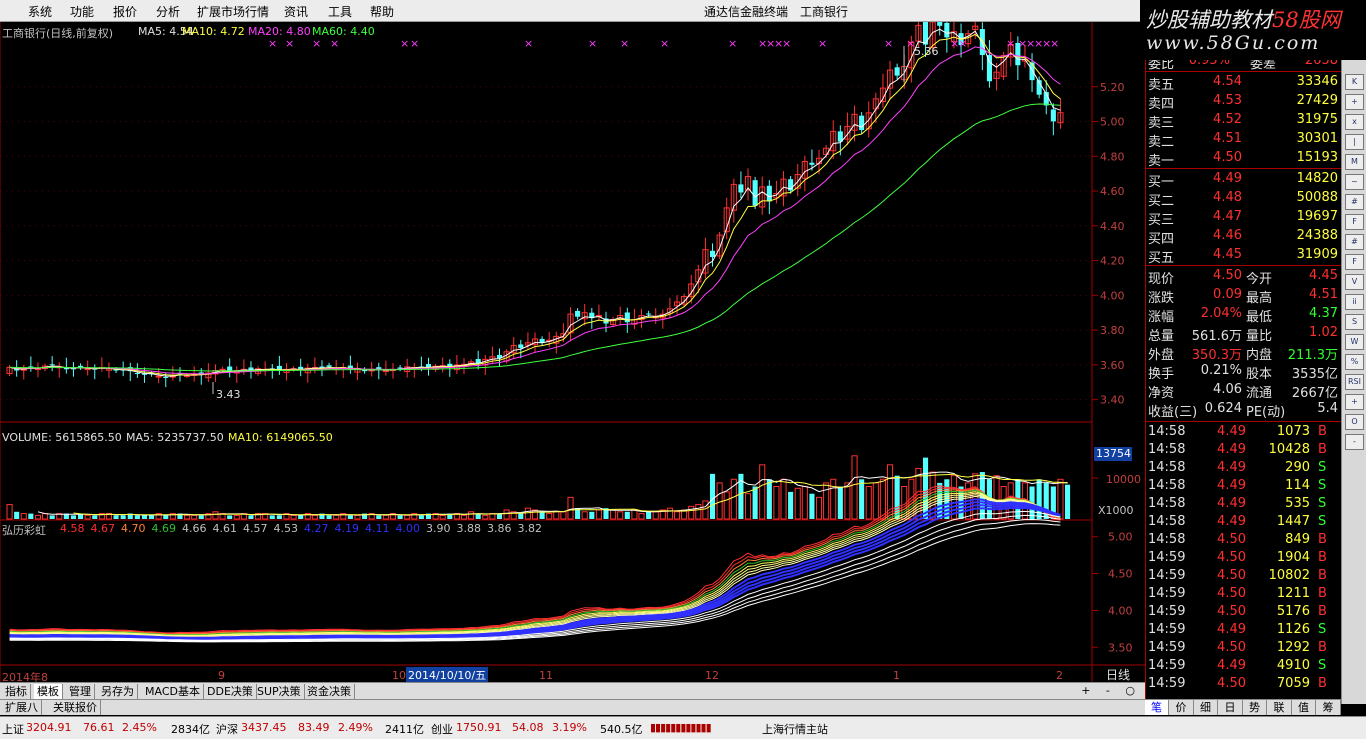 The width and height of the screenshot is (1366, 739). Describe the element at coordinates (1120, 537) in the screenshot. I see `indicator-axis-label: 5.00` at that location.